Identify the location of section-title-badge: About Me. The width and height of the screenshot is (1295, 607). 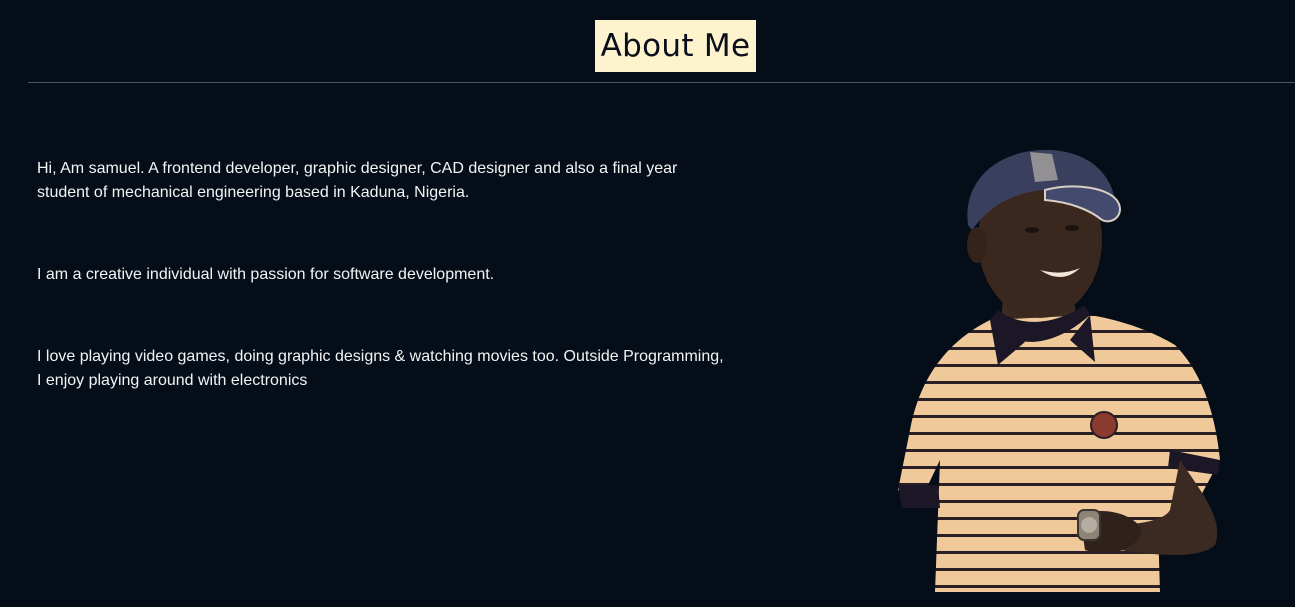
(675, 46).